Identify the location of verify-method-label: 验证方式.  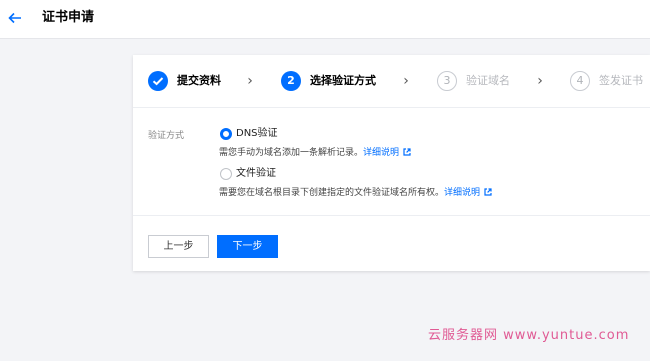
(166, 136).